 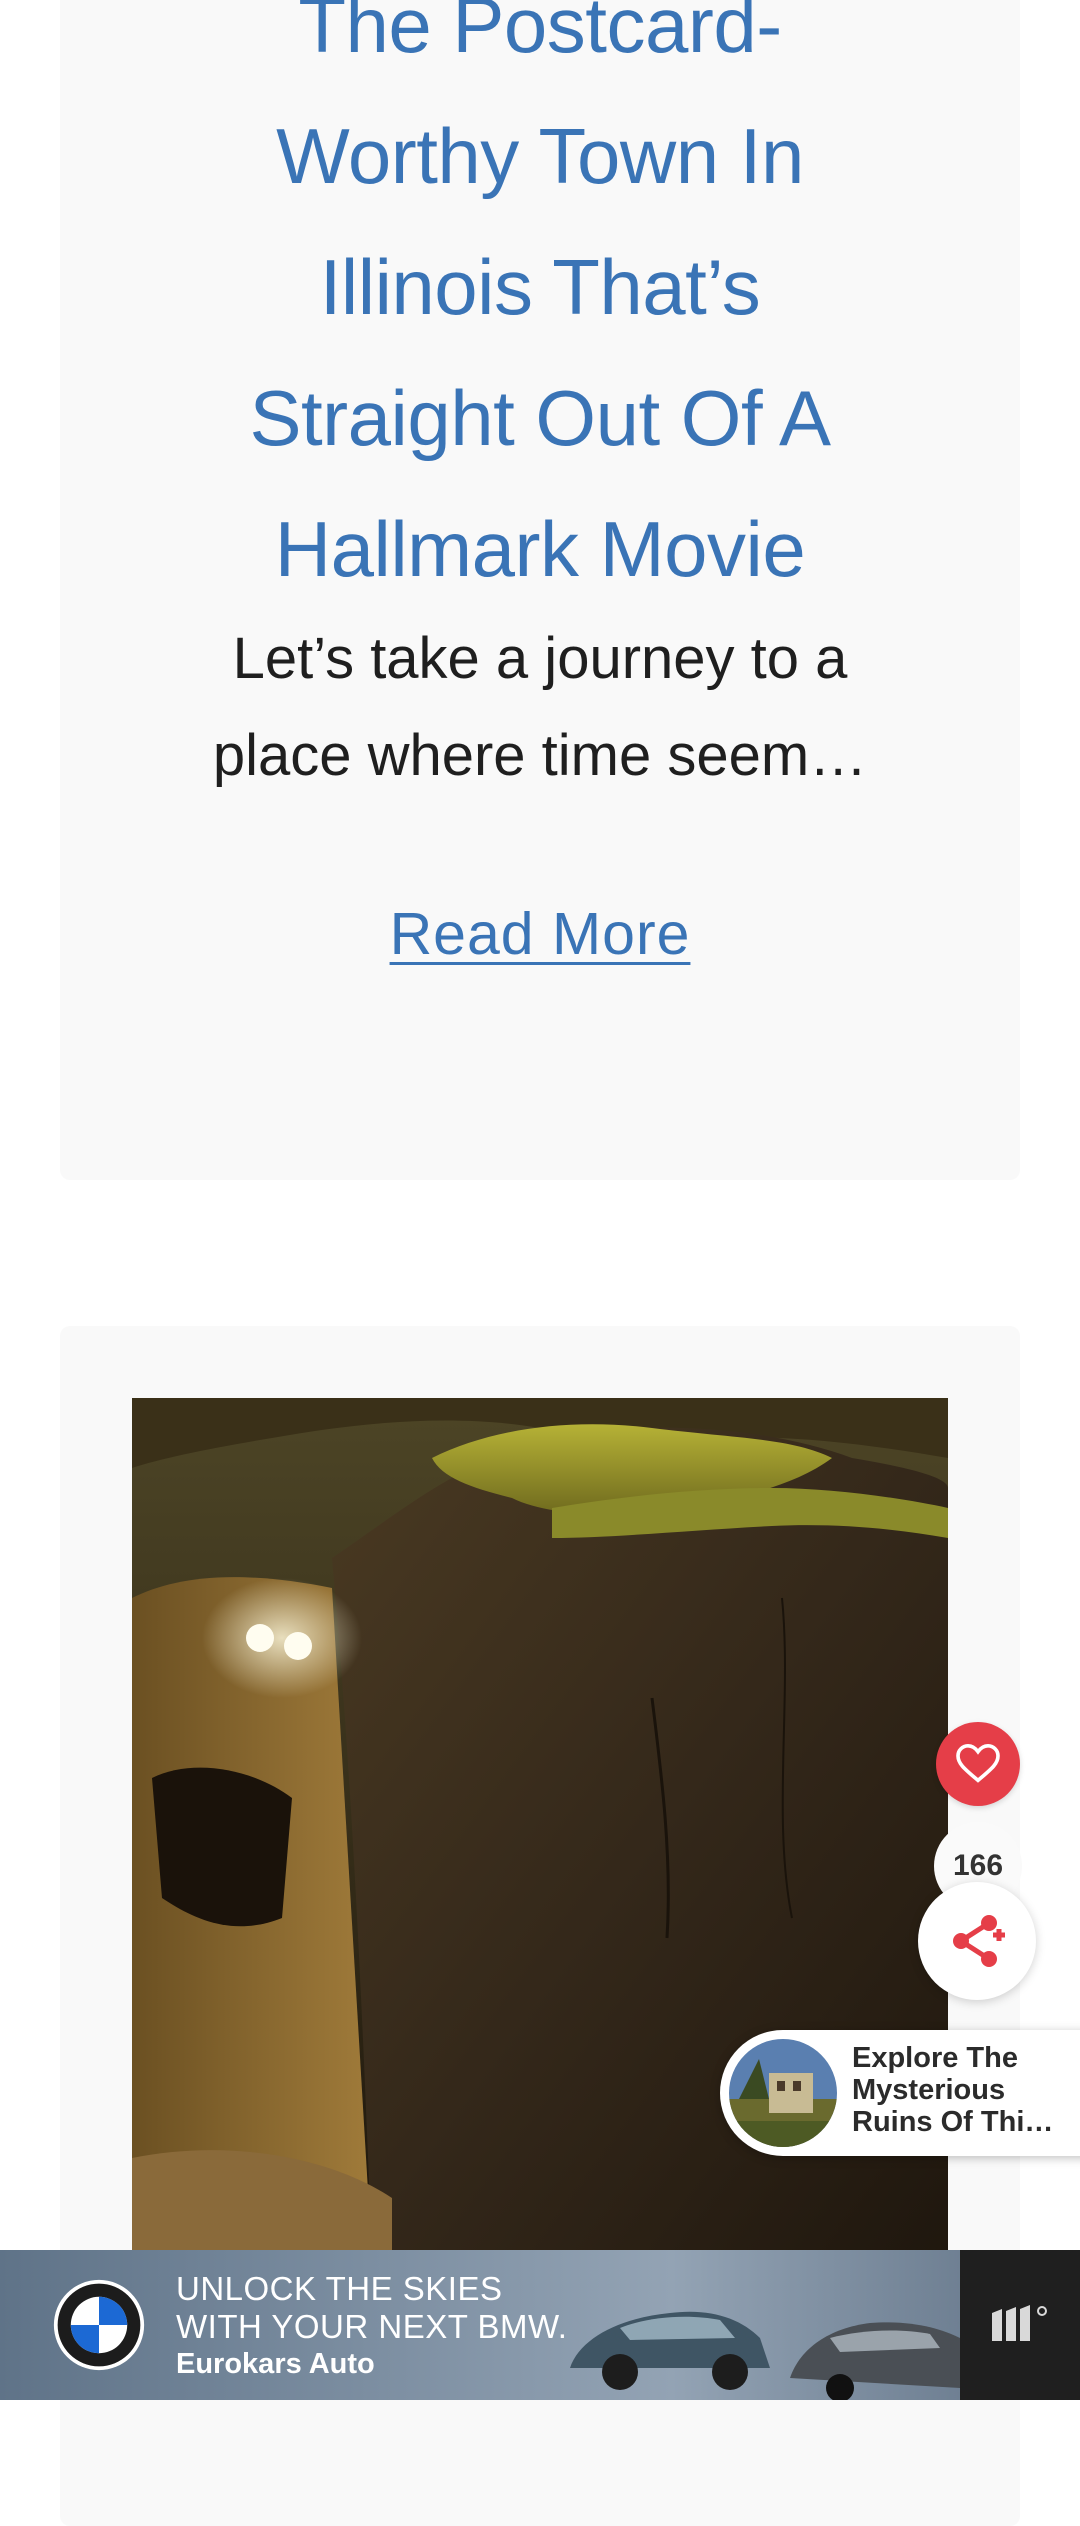 What do you see at coordinates (540, 418) in the screenshot?
I see `article-title-line: Straight Out Of A` at bounding box center [540, 418].